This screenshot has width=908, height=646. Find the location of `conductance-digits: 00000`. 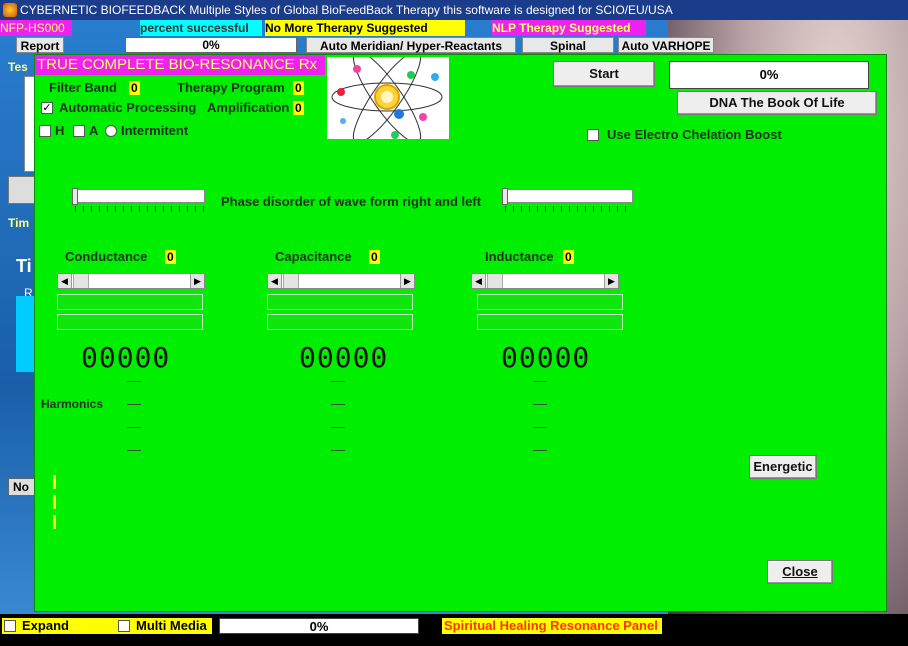

conductance-digits: 00000 is located at coordinates (126, 357).